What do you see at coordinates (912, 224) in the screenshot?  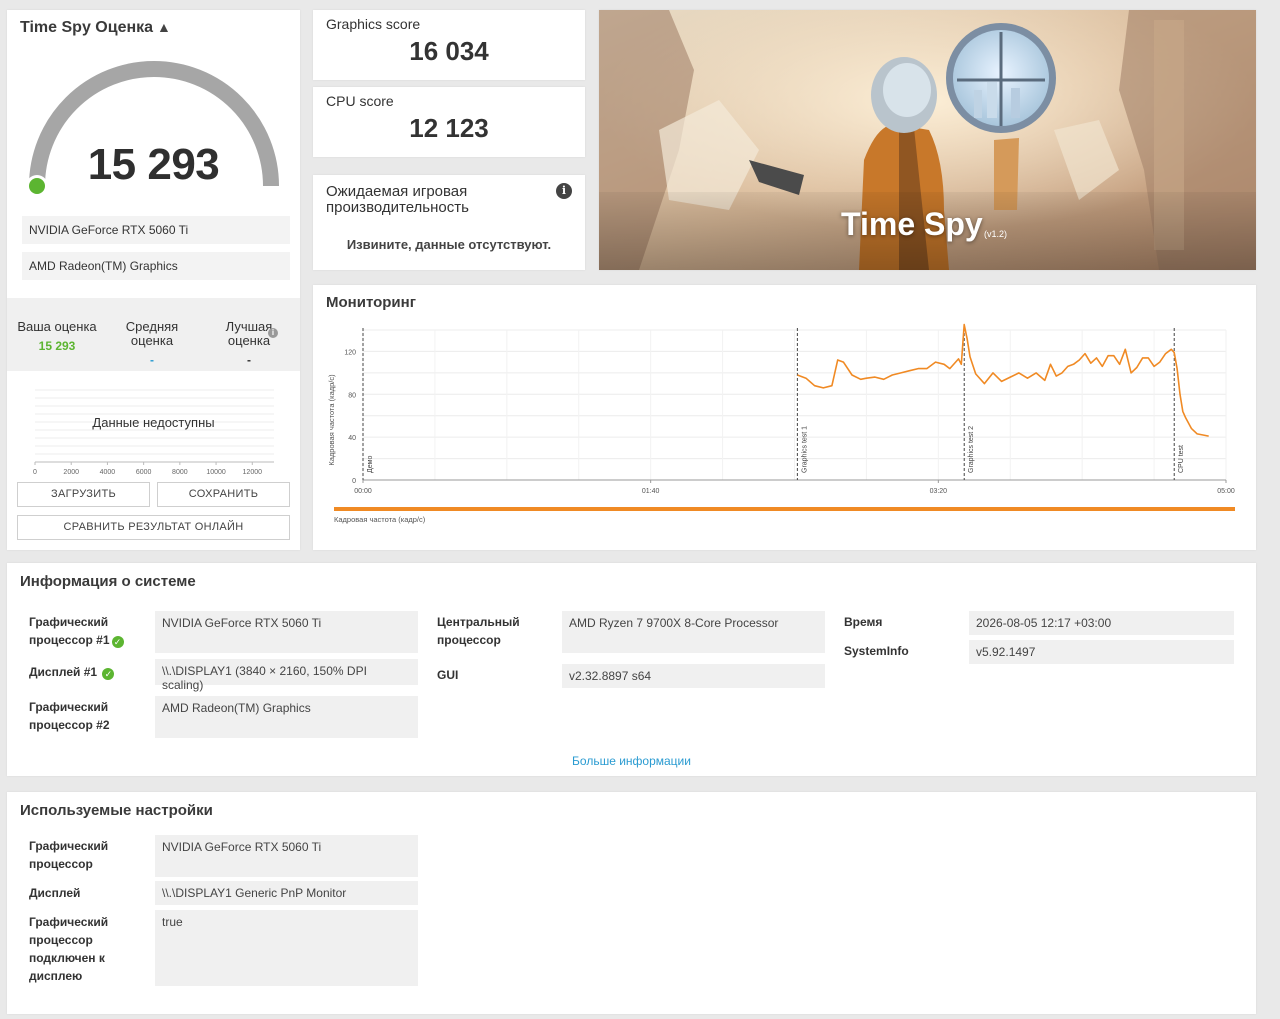 I see `hero-title: Time Spy` at bounding box center [912, 224].